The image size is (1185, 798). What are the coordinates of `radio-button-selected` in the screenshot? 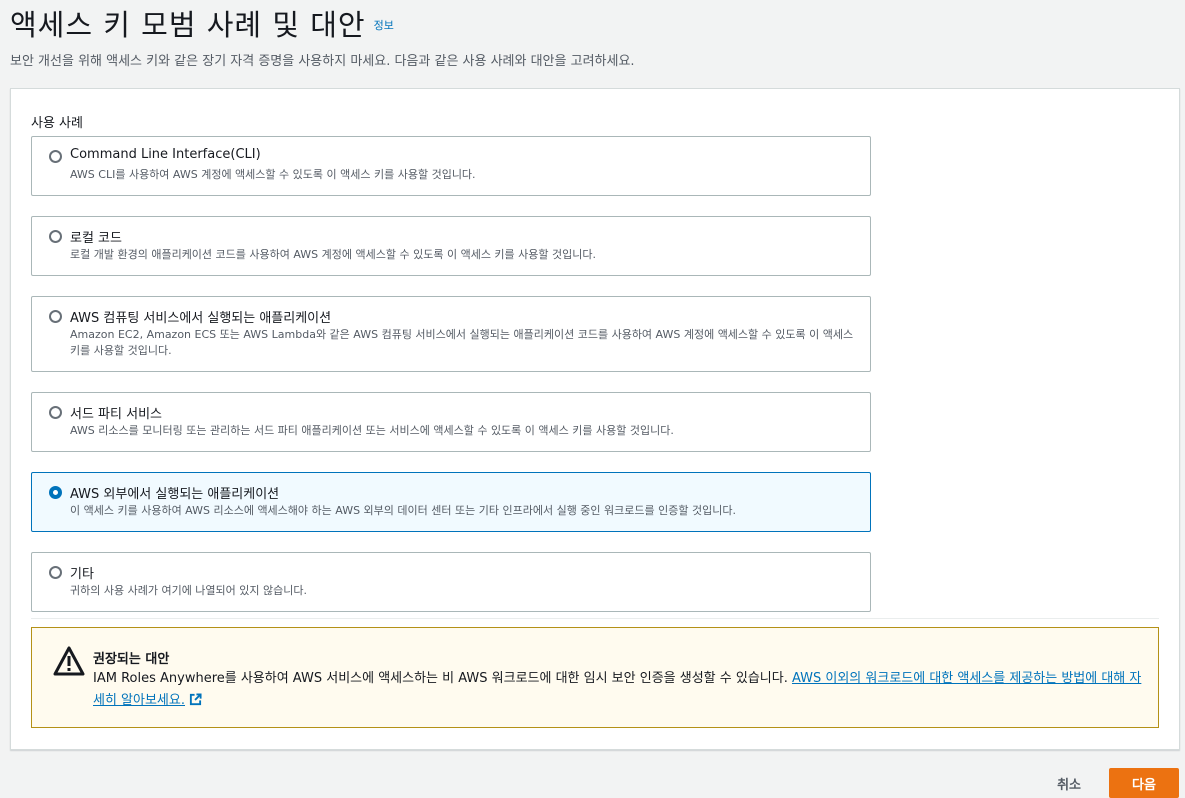 It's located at (55, 492).